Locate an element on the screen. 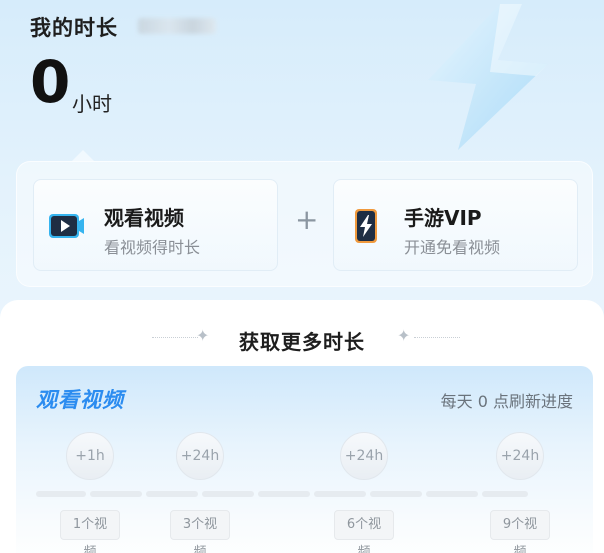 This screenshot has width=604, height=553. hours-value: 0 is located at coordinates (50, 82).